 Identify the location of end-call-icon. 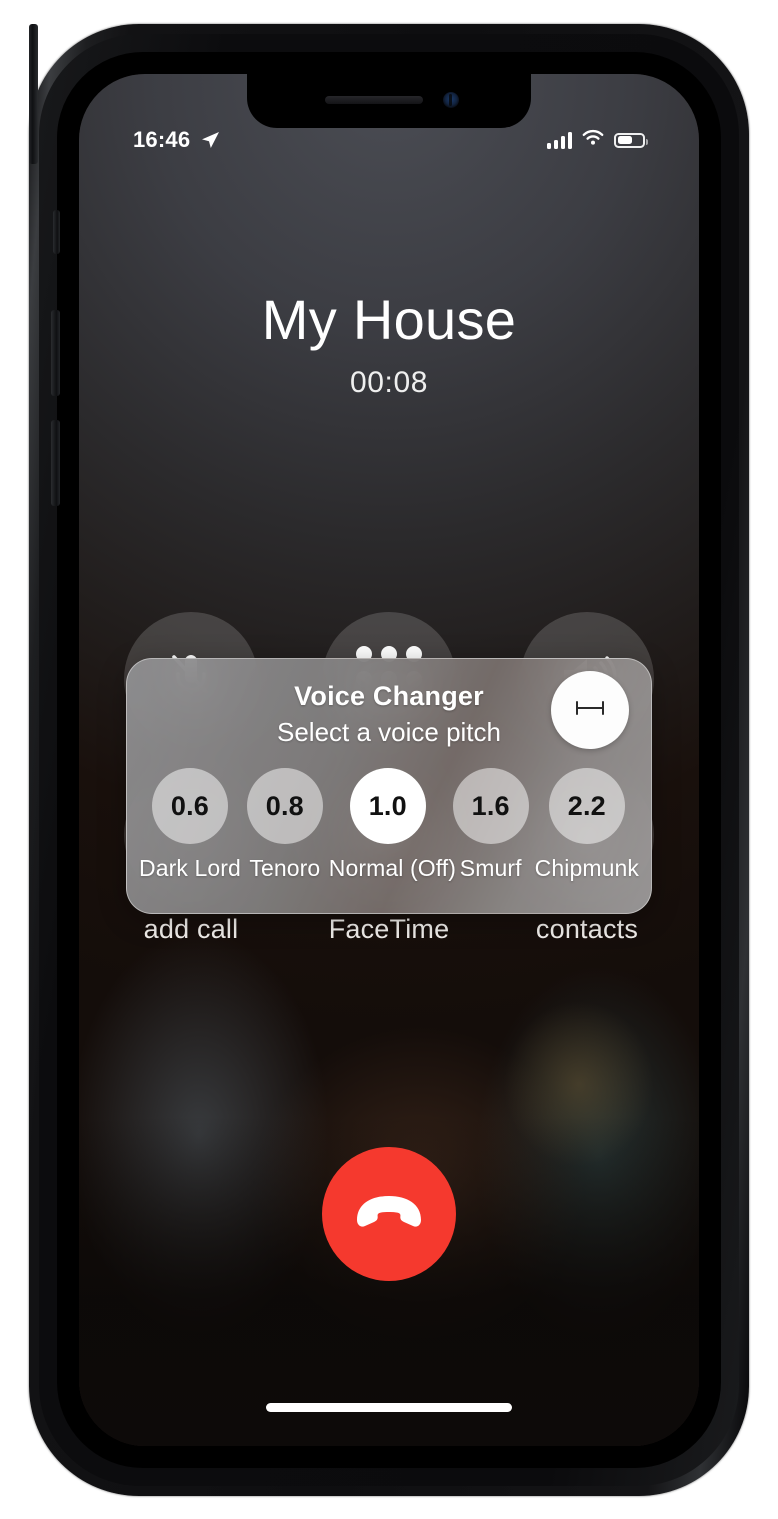
(389, 1214).